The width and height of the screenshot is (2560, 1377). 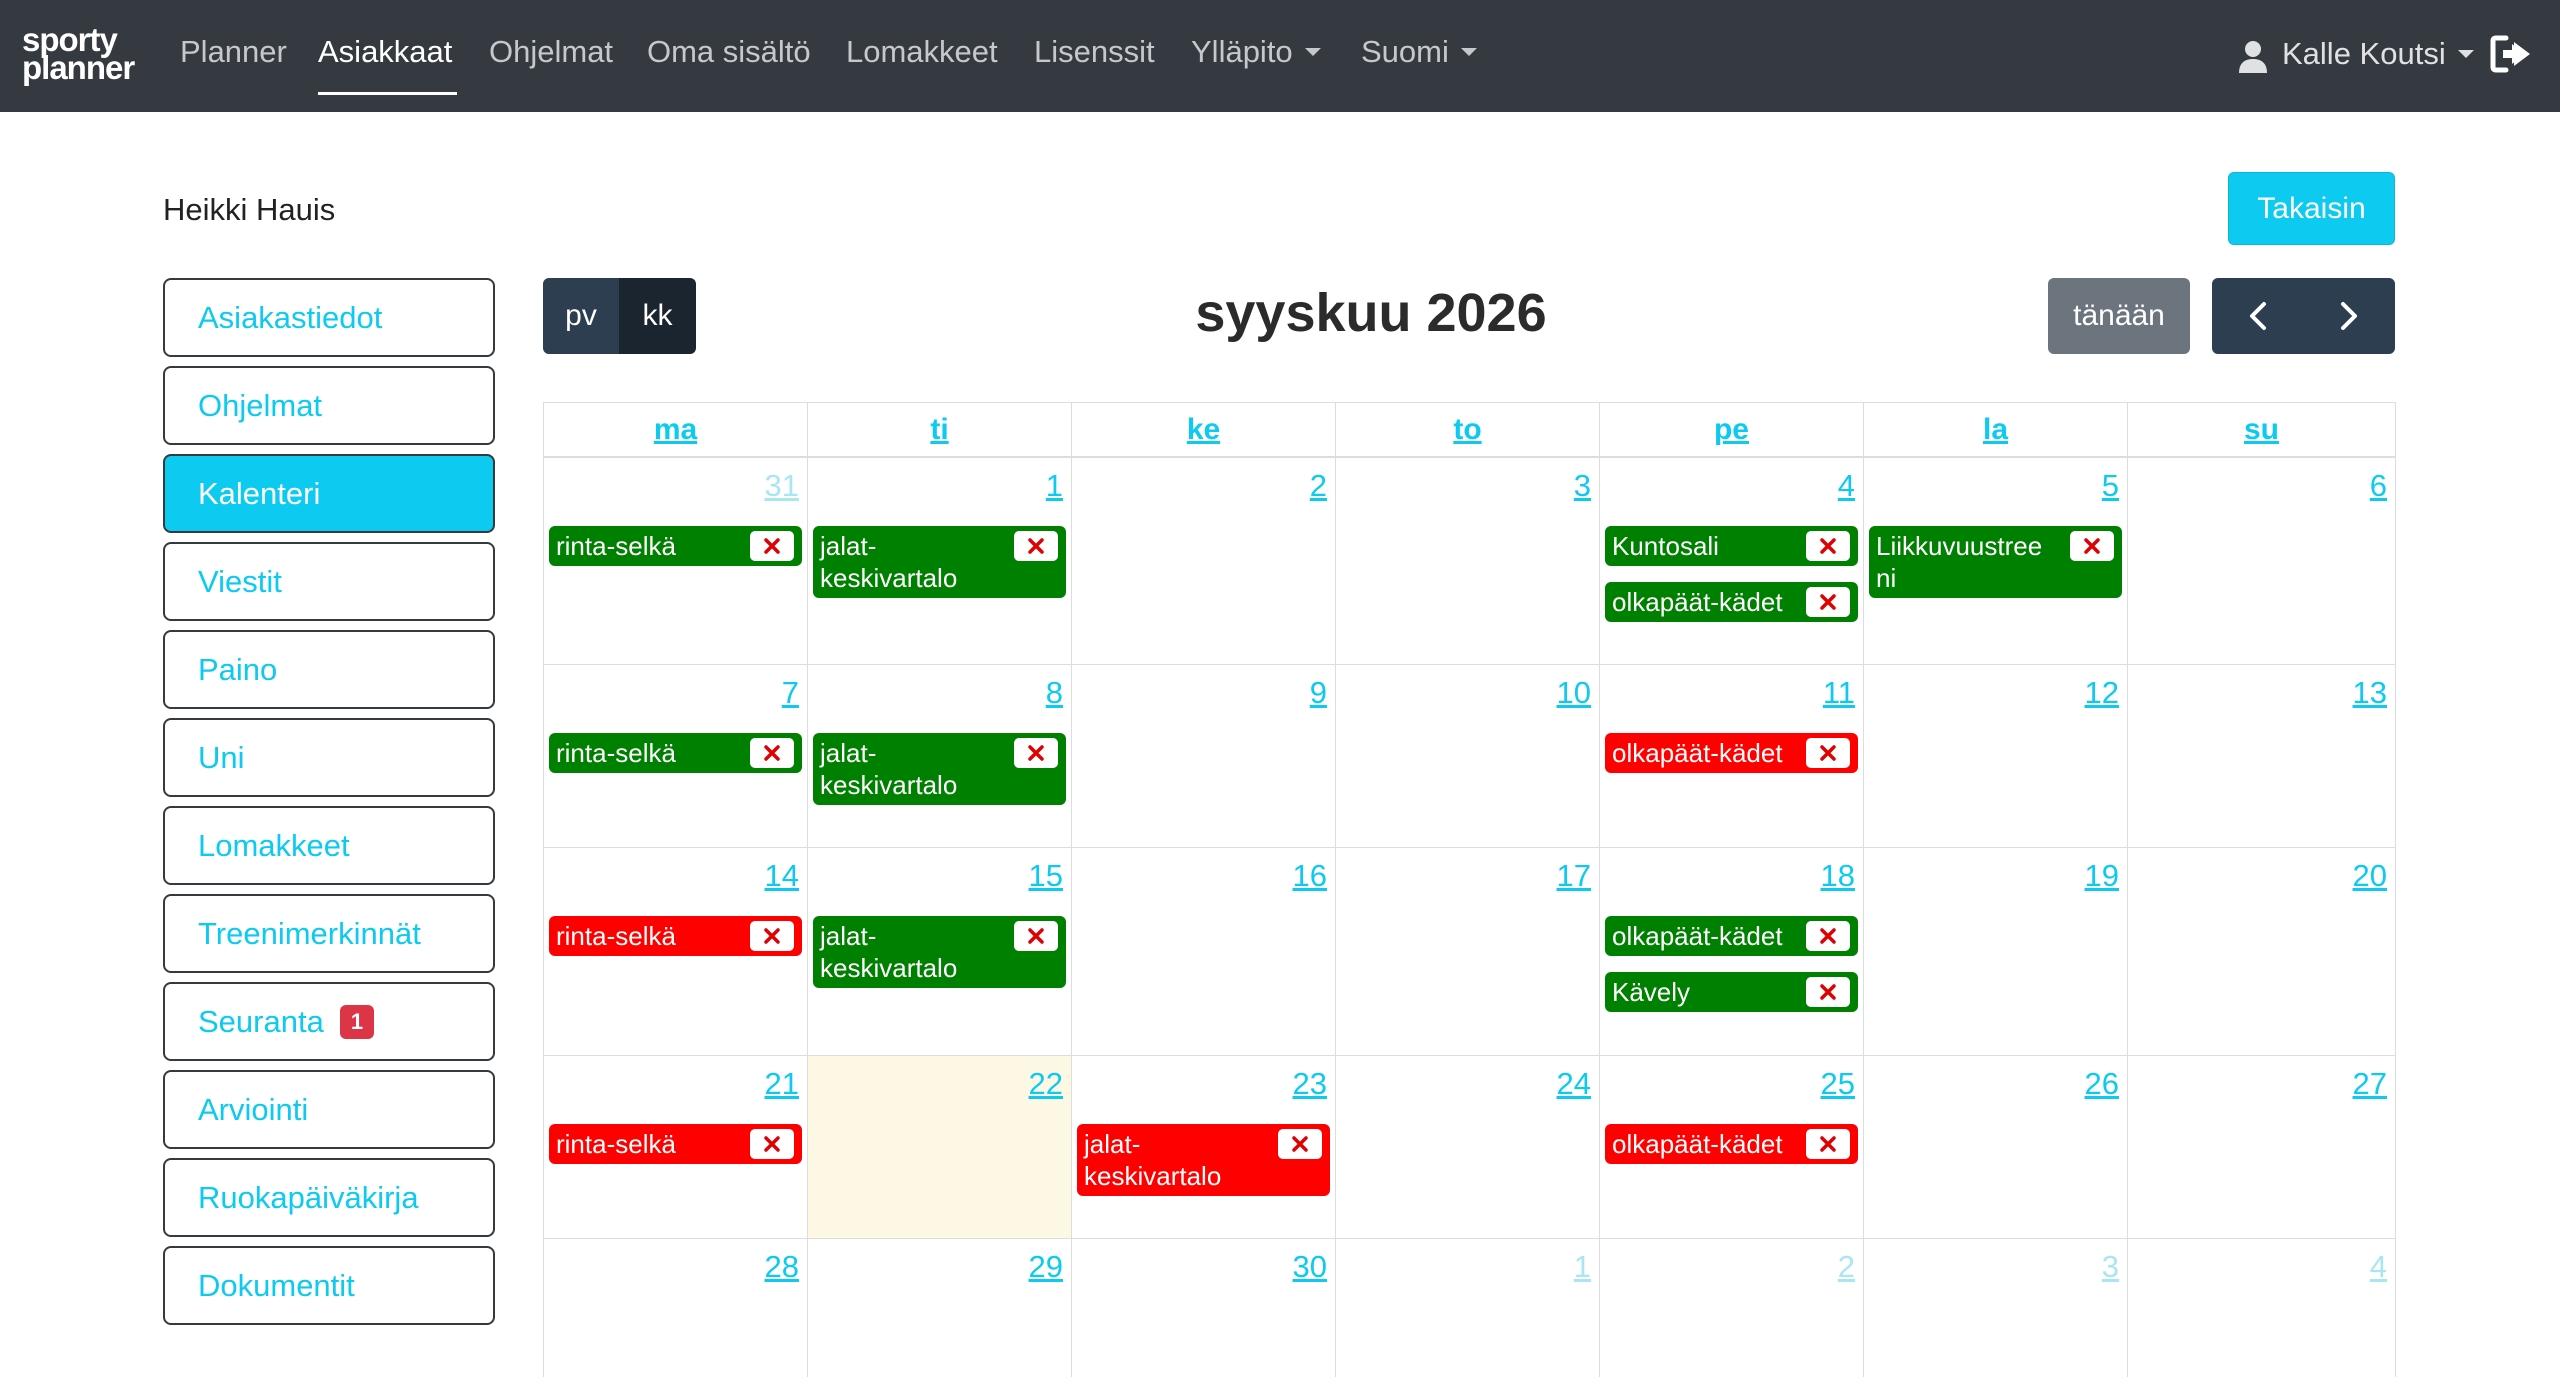 What do you see at coordinates (1467, 1307) in the screenshot?
I see `calendar-day-cell: 1` at bounding box center [1467, 1307].